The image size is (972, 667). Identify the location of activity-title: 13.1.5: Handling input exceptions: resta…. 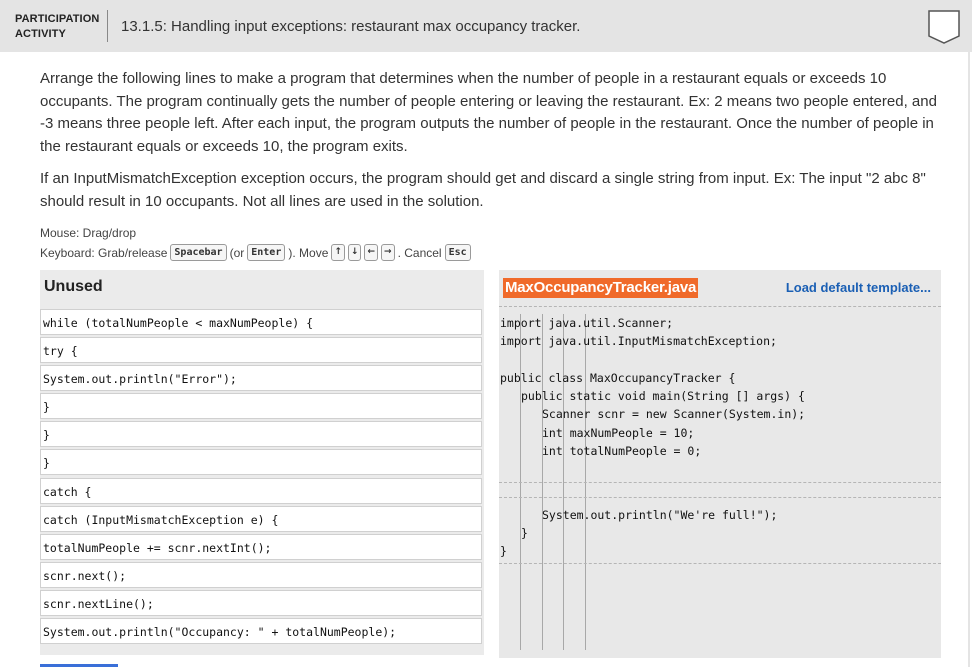
(351, 26).